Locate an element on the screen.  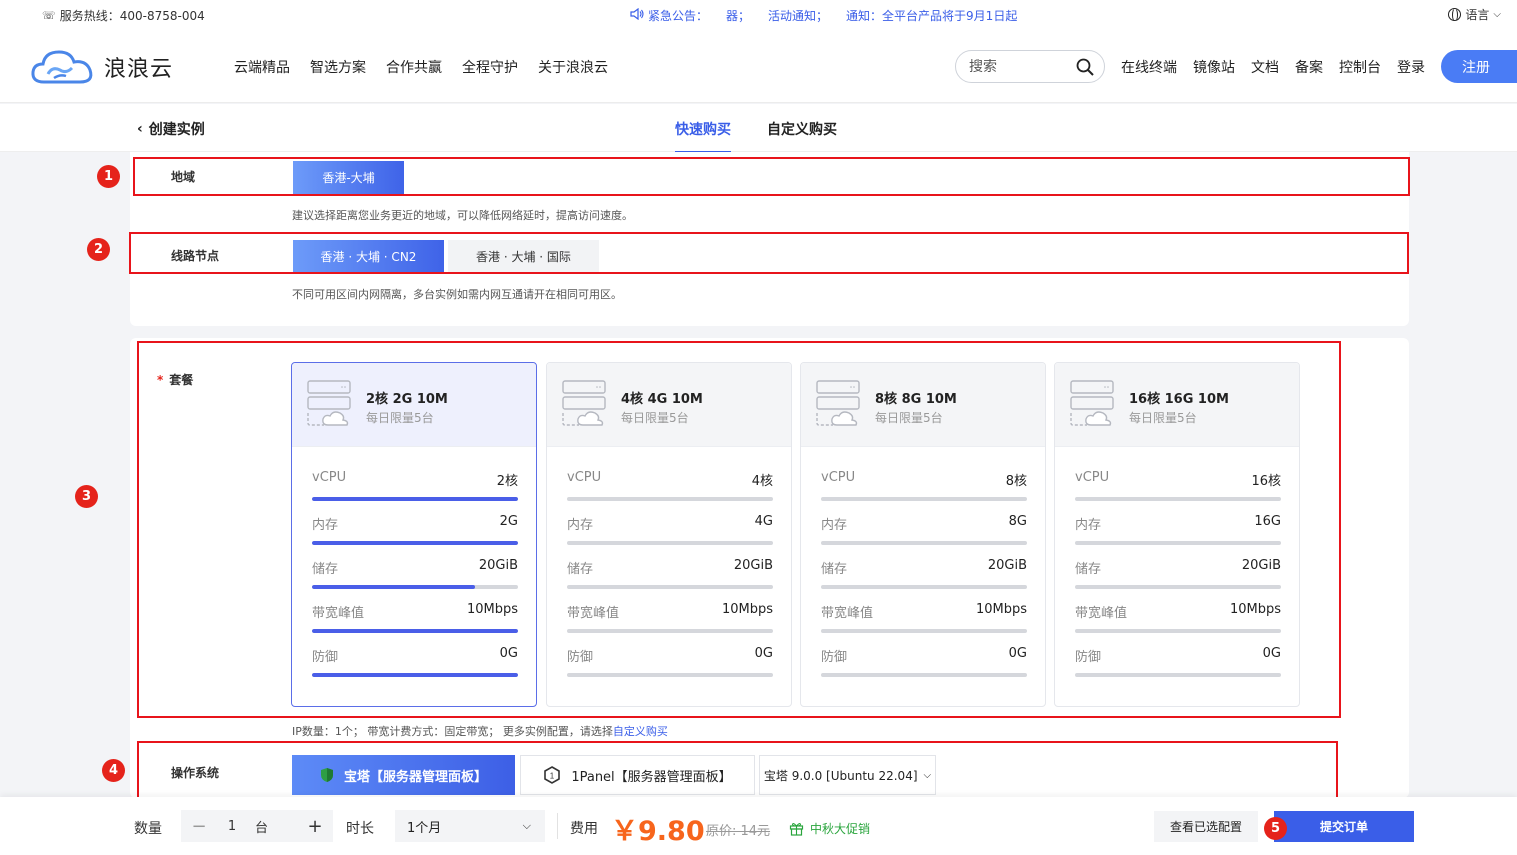
phone-icon: ☏ is located at coordinates (49, 15).